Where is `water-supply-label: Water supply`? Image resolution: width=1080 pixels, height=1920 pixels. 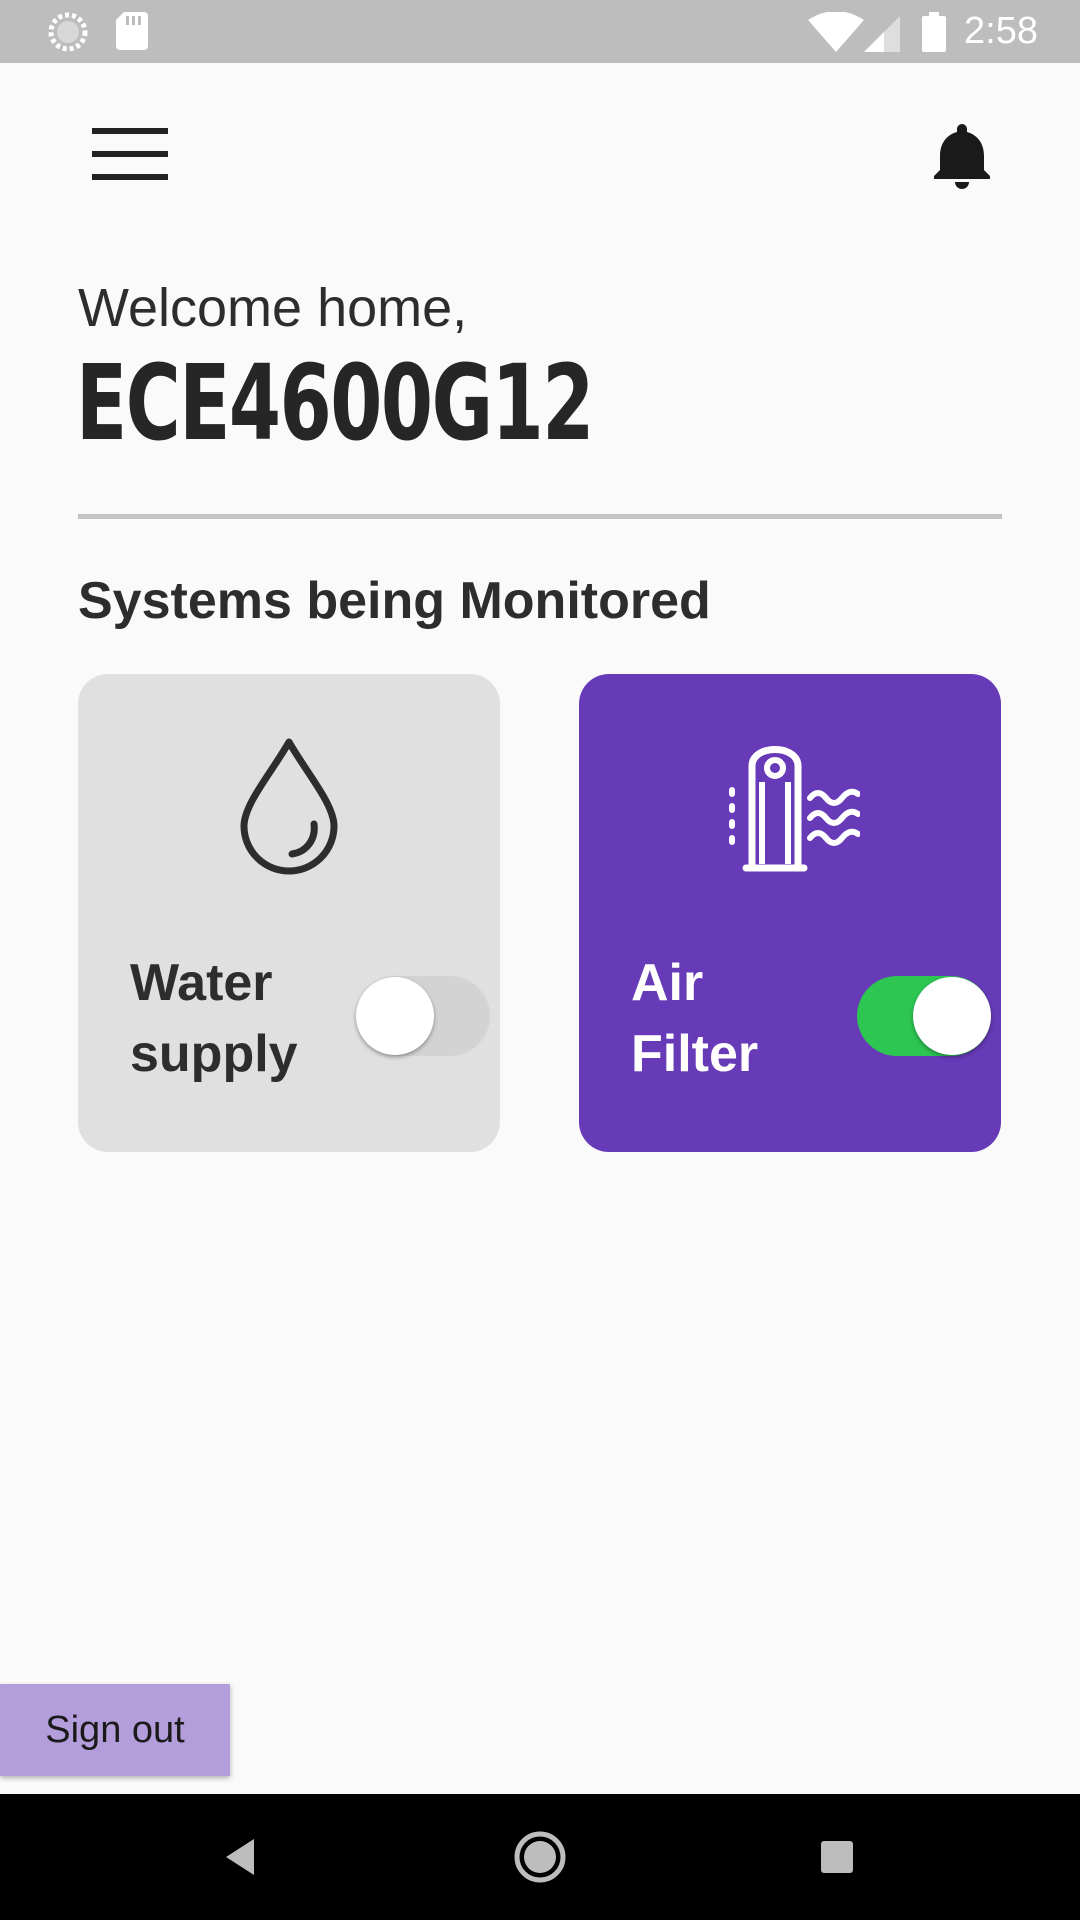
water-supply-label: Water supply is located at coordinates (214, 1018).